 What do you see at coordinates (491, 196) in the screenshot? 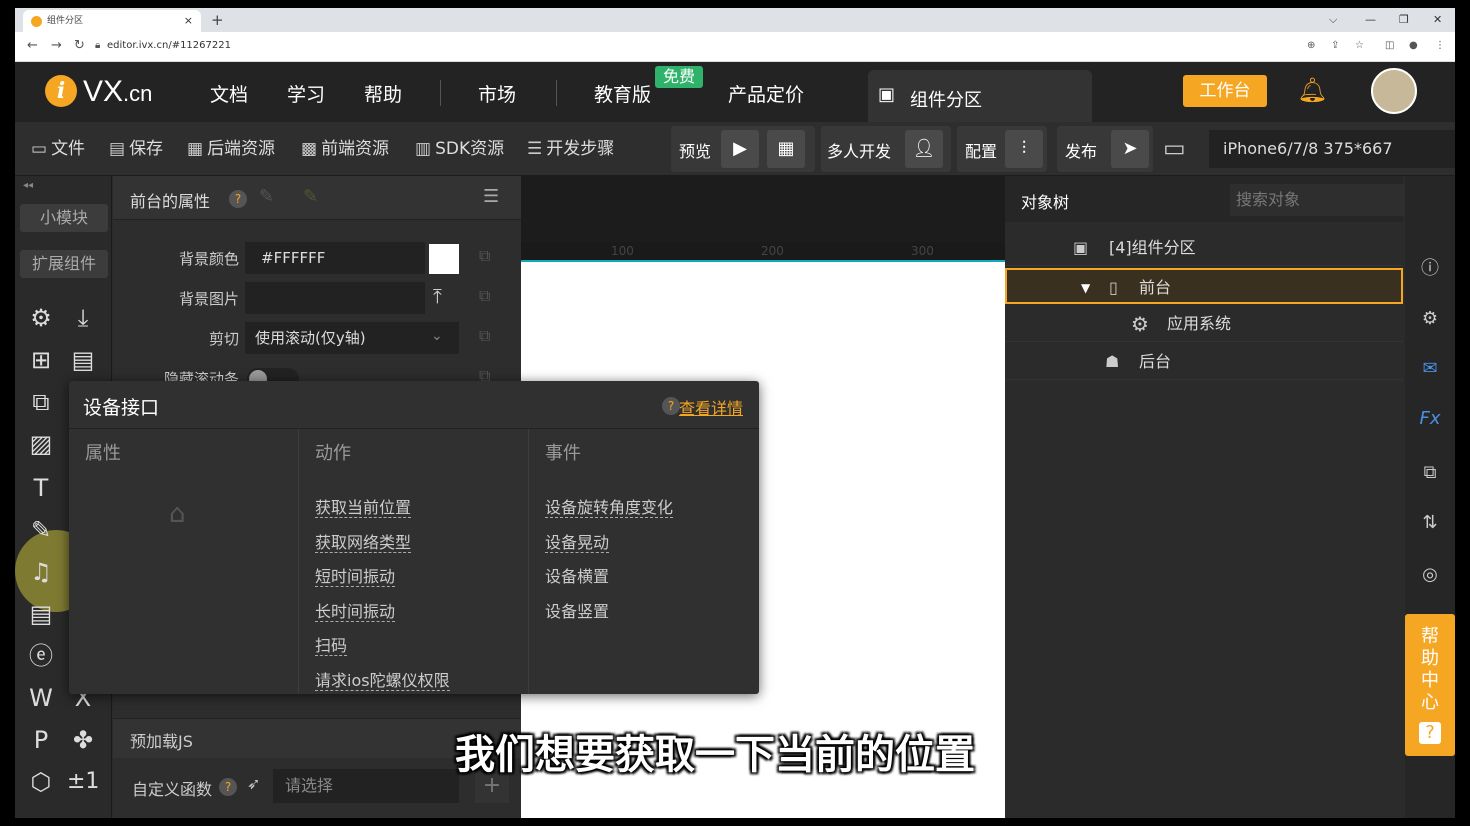
I see `menu-icon: ☰` at bounding box center [491, 196].